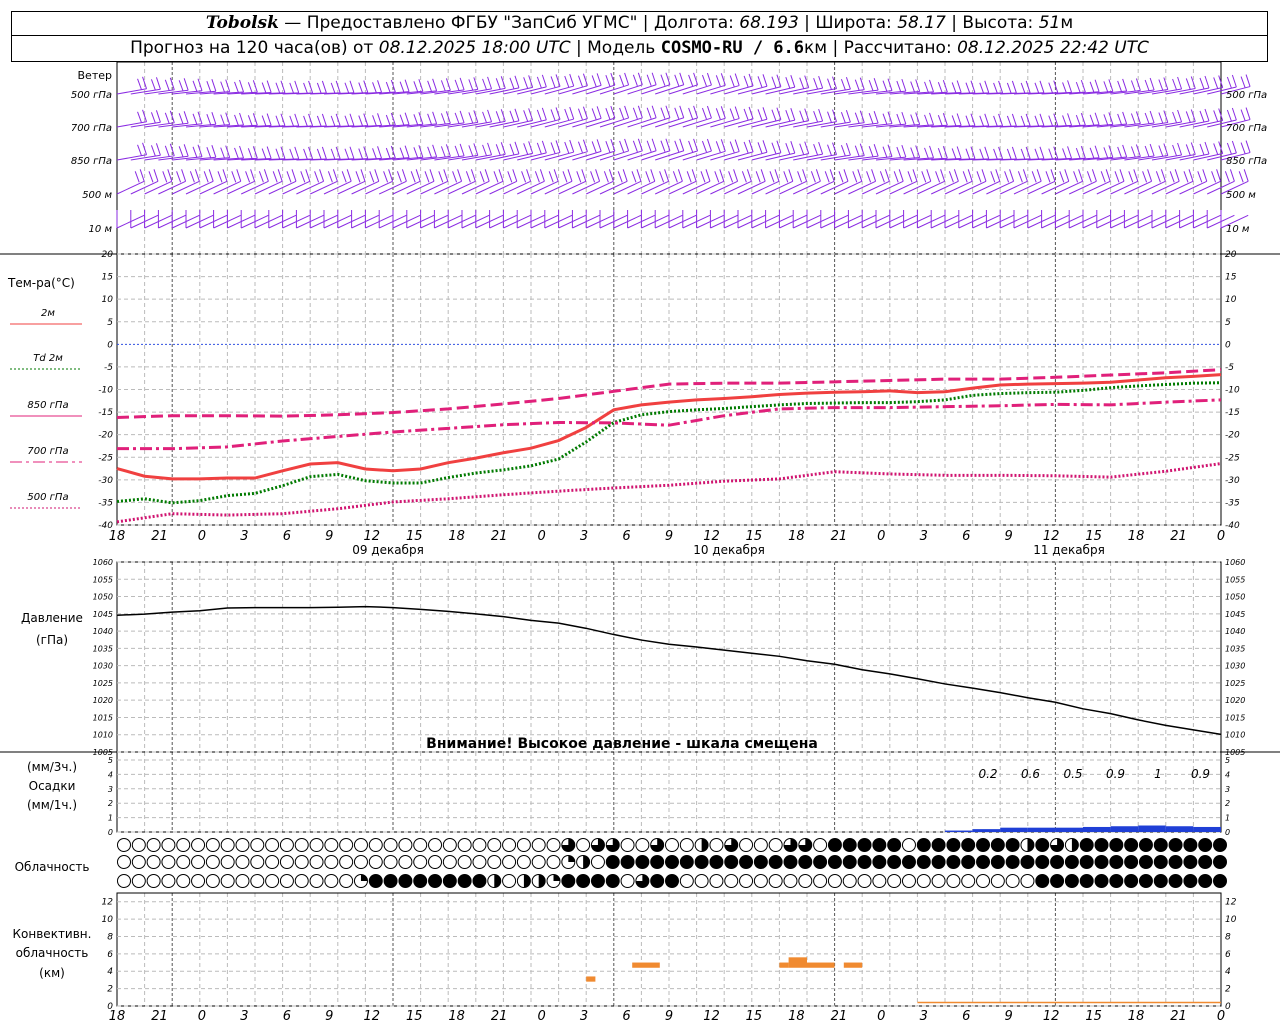  What do you see at coordinates (52, 953) in the screenshot?
I see `conv-title-2: облачность` at bounding box center [52, 953].